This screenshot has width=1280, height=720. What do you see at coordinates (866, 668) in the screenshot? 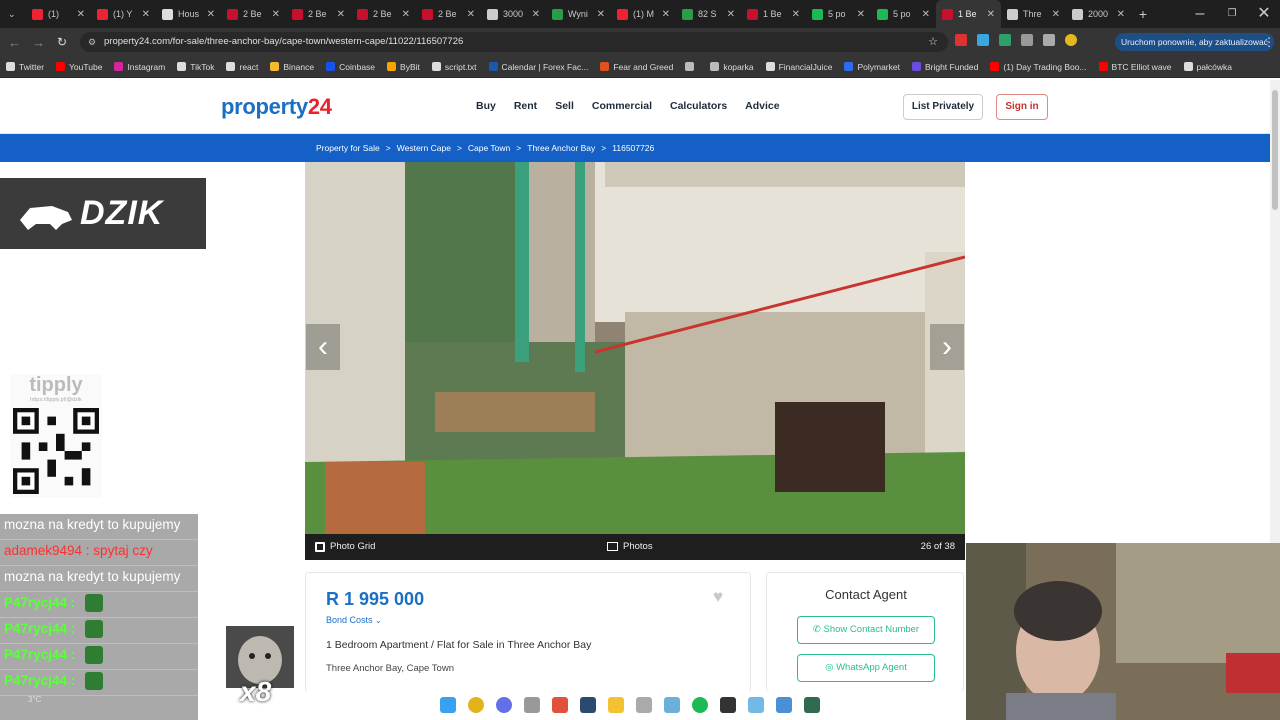
I see `whatsapp-agent-button: ◎ WhatsApp Agent` at bounding box center [866, 668].